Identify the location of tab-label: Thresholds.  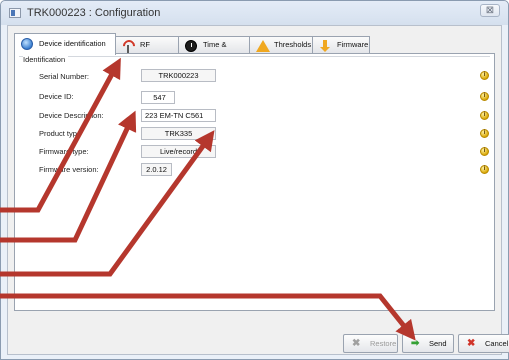
(293, 44).